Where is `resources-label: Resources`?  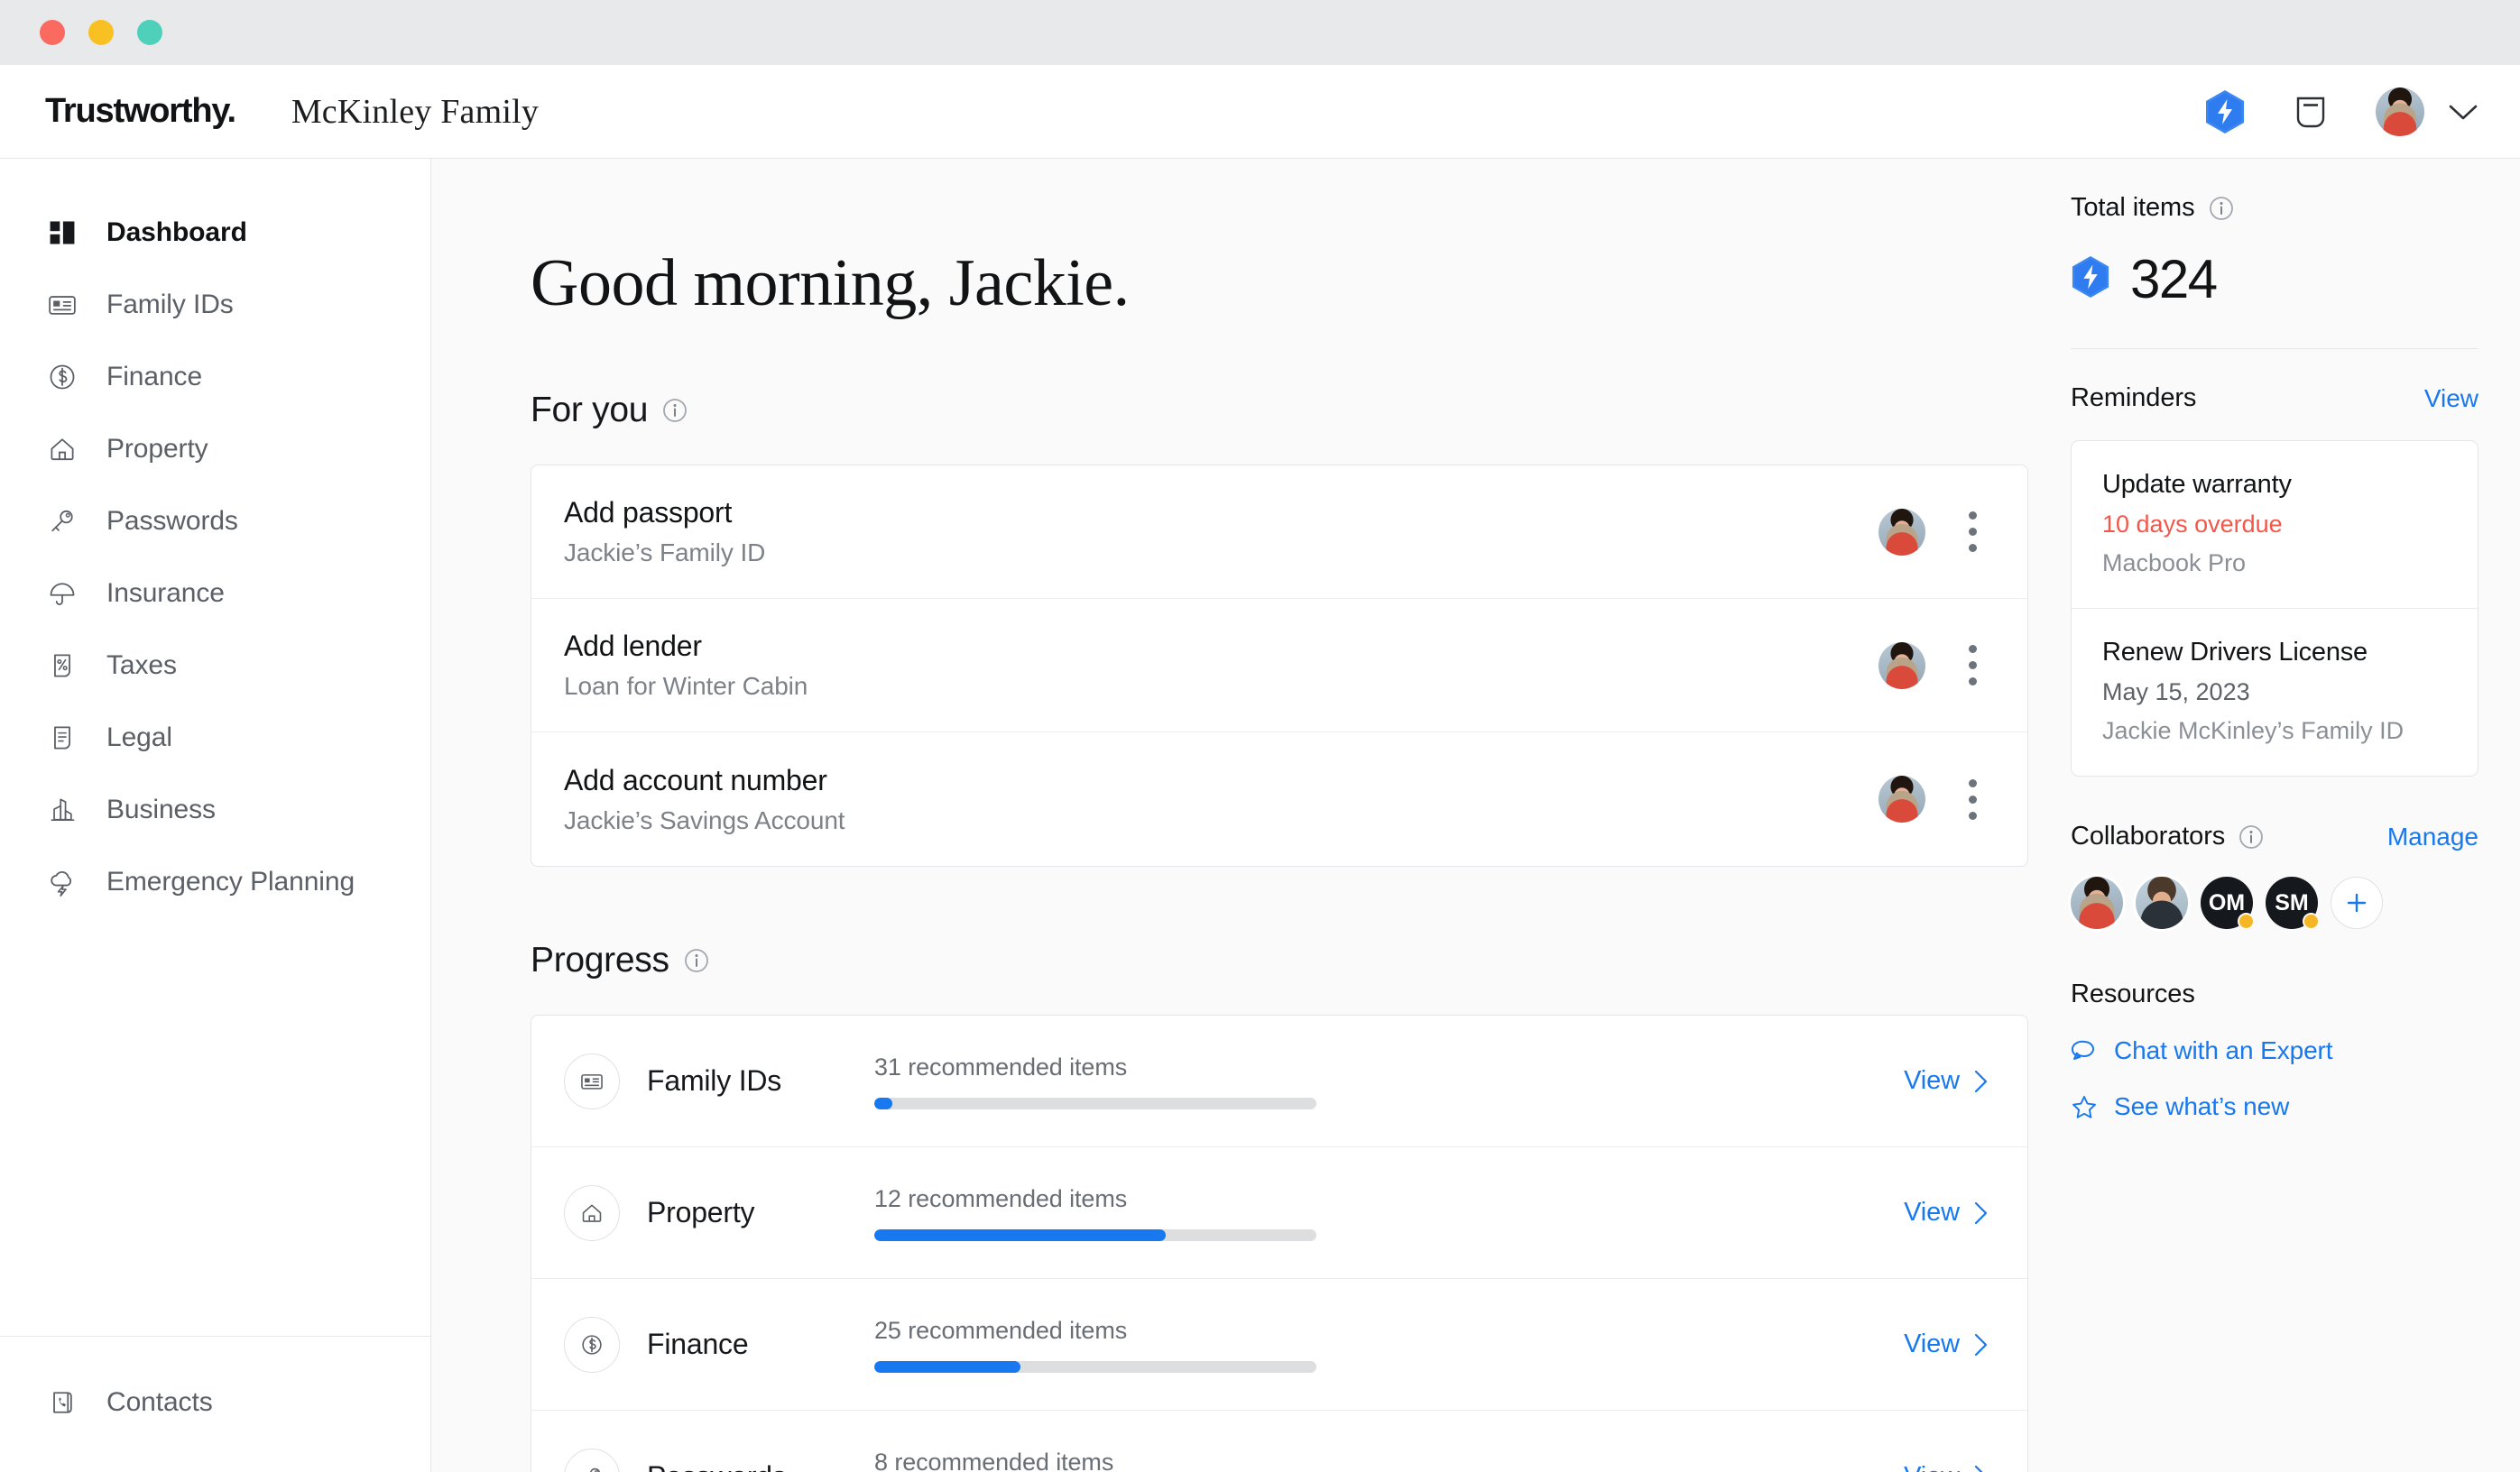 resources-label: Resources is located at coordinates (2133, 994).